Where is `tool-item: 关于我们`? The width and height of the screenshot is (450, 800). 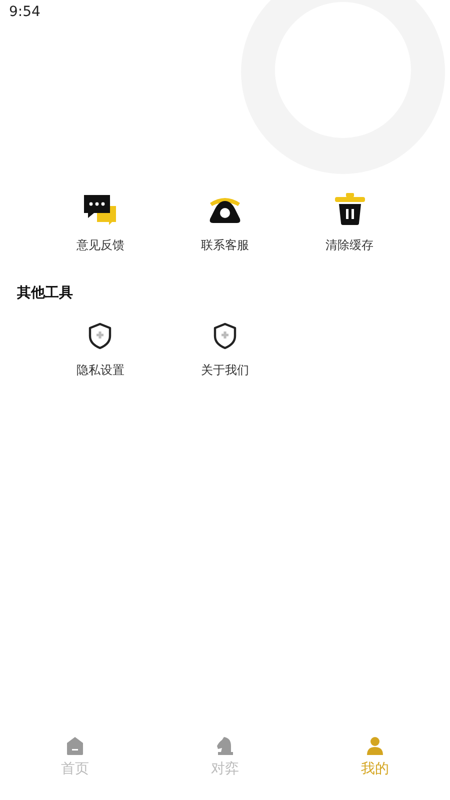 tool-item: 关于我们 is located at coordinates (225, 350).